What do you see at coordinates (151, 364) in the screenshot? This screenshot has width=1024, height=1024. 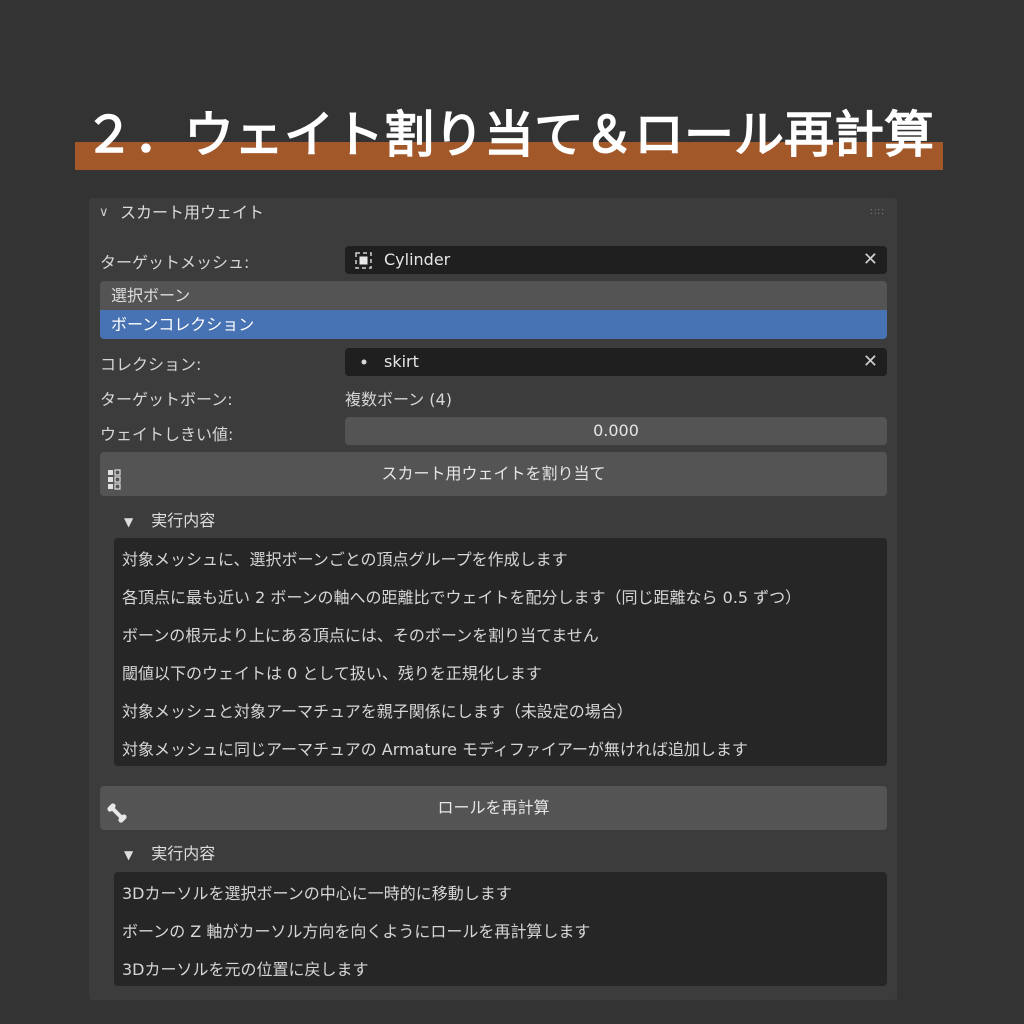 I see `collection-label: コレクション:` at bounding box center [151, 364].